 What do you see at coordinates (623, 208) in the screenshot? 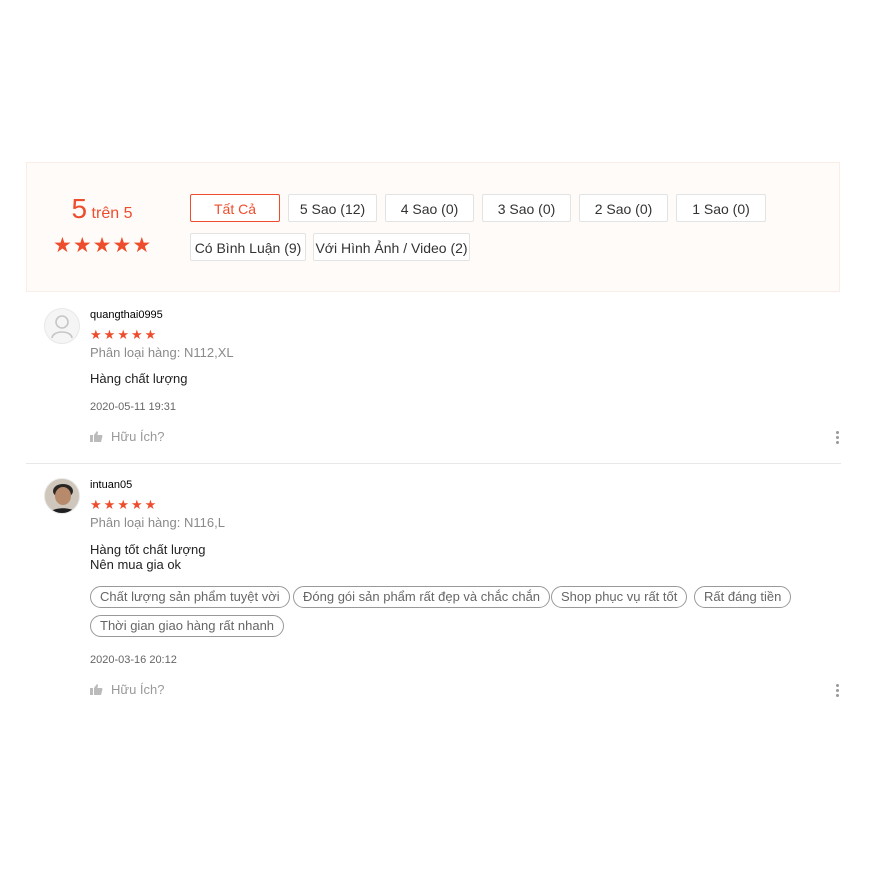
I see `filter-2-star-button: 2 Sao (0)` at bounding box center [623, 208].